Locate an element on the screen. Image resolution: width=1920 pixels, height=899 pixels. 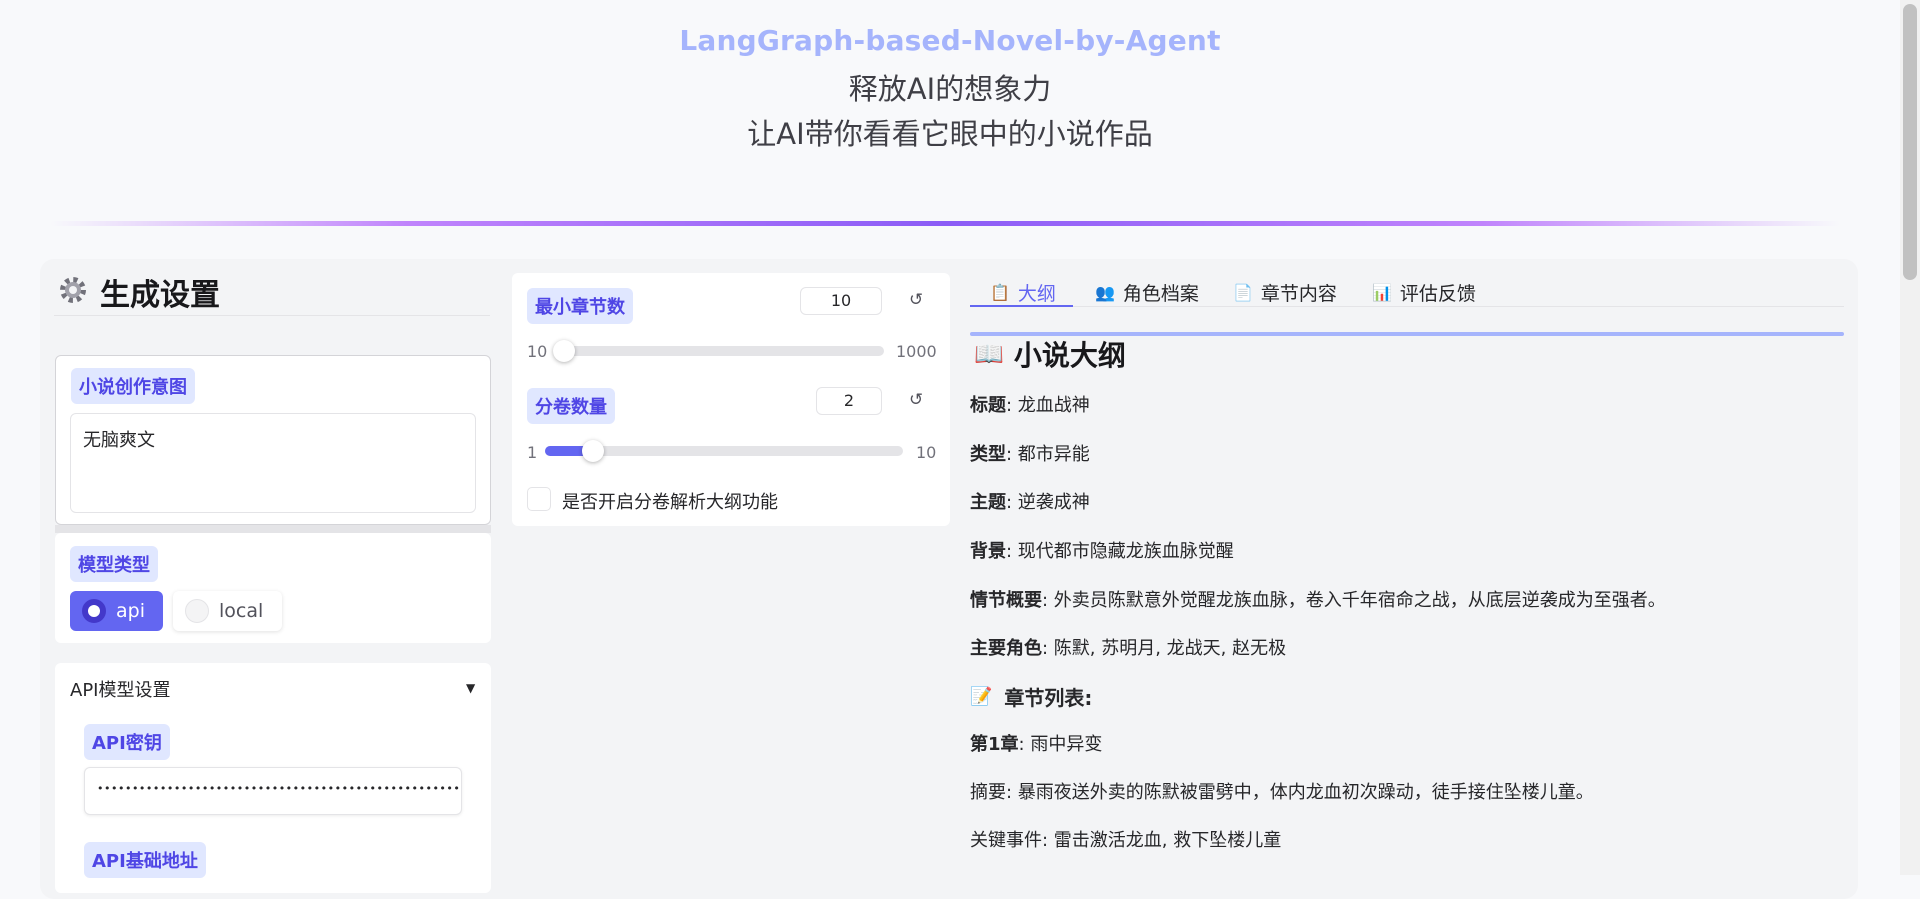
tab-chapters-label: 章节内容 is located at coordinates (1298, 293).